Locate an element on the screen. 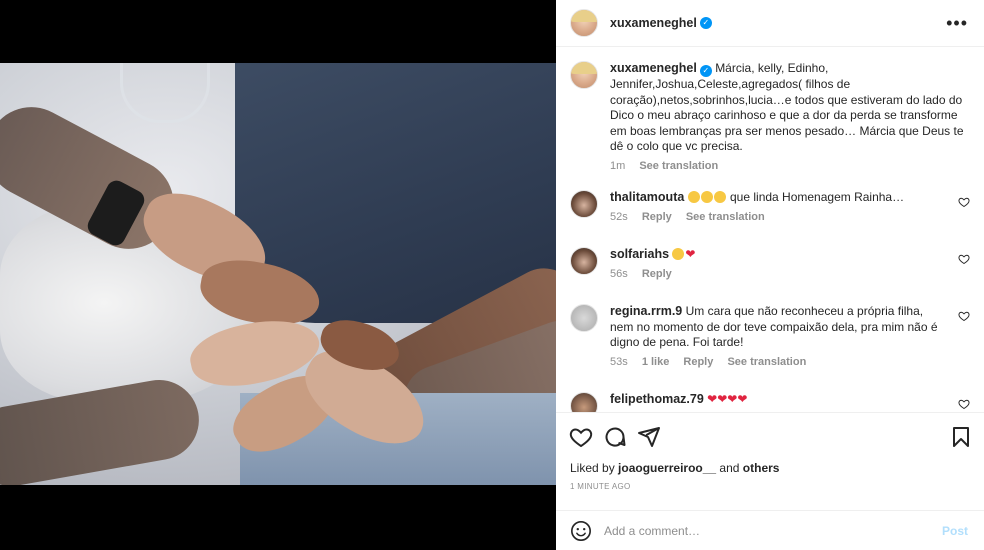 The height and width of the screenshot is (550, 984). raised-hands-emoji-icon is located at coordinates (693, 197).